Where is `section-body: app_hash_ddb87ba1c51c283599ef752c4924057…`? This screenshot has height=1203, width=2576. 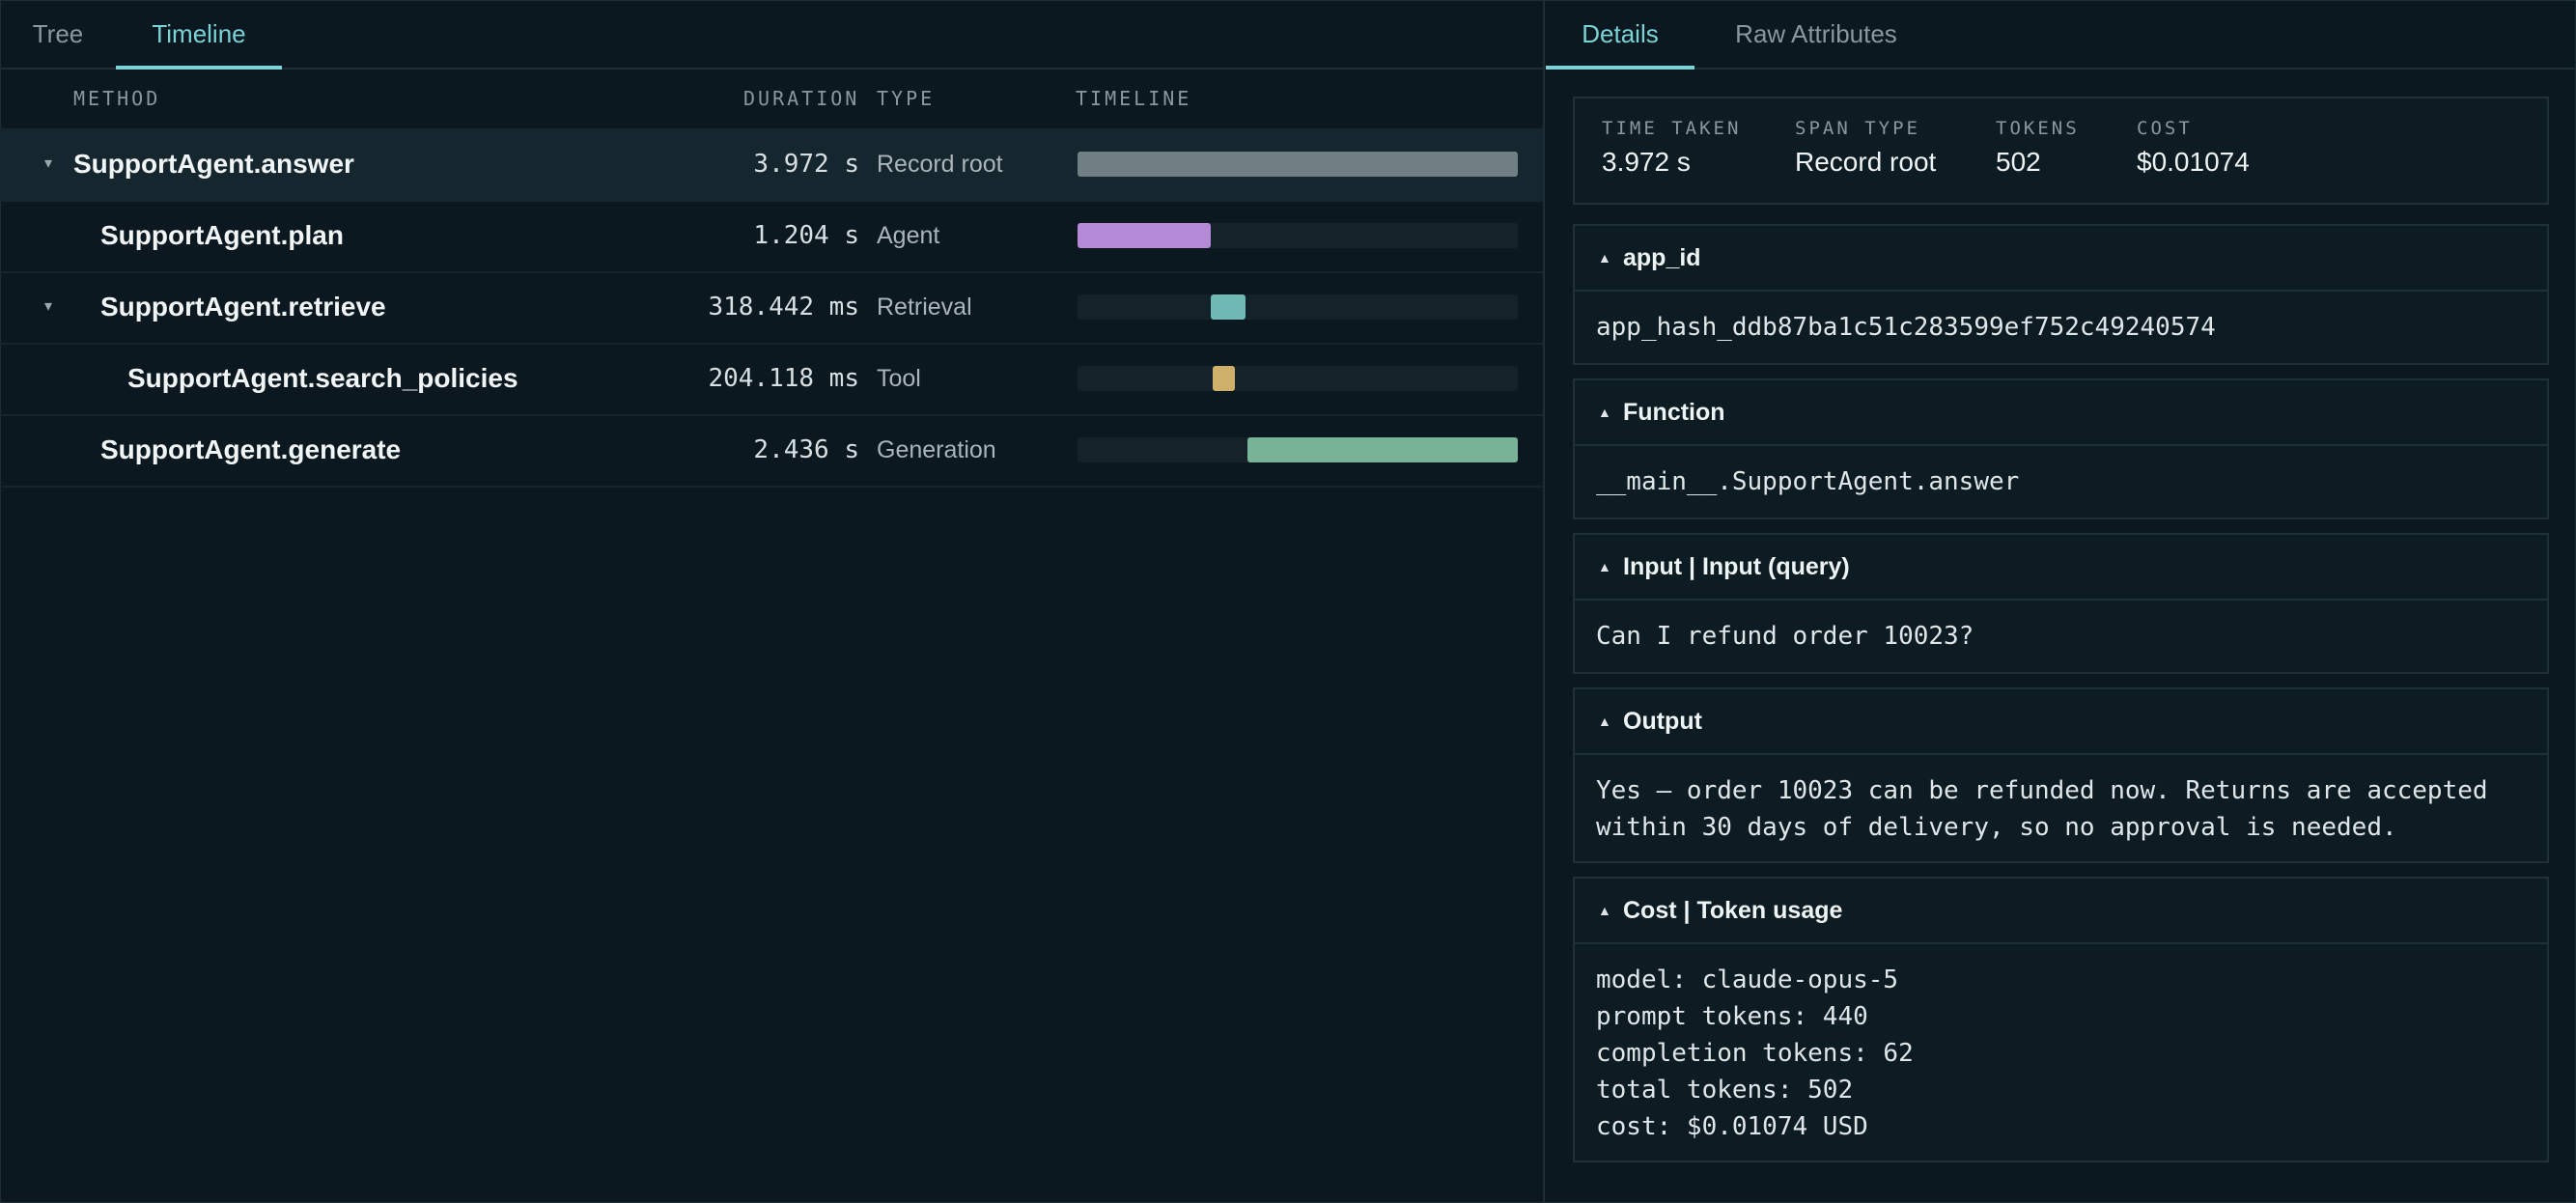
section-body: app_hash_ddb87ba1c51c283599ef752c4924057… is located at coordinates (1906, 327).